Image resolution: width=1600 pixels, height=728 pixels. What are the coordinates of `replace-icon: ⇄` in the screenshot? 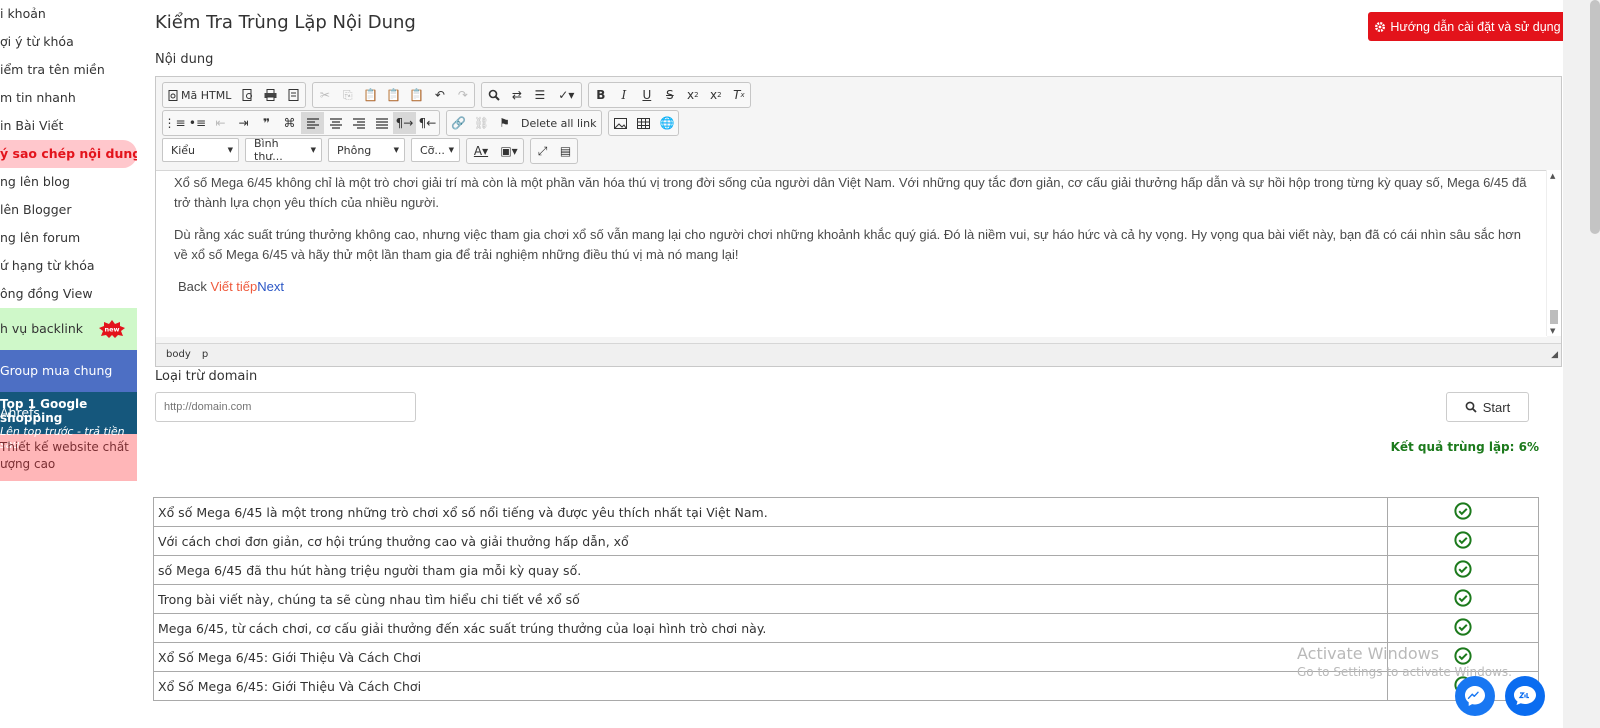 It's located at (516, 95).